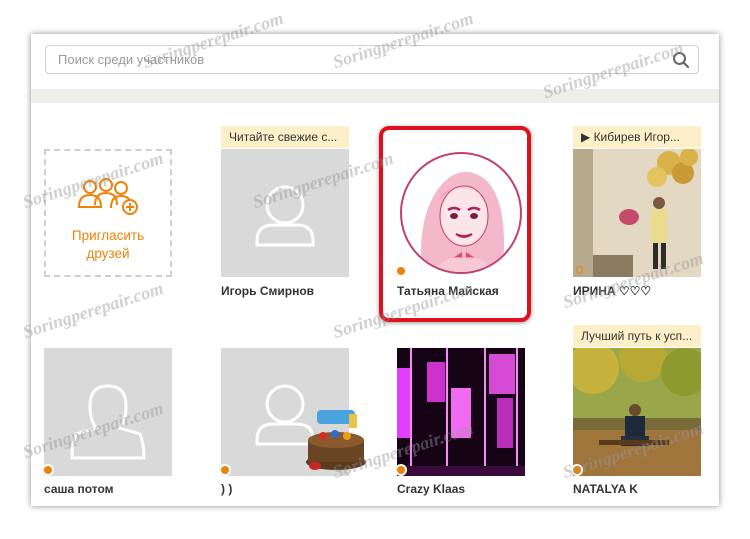 The image size is (750, 539). What do you see at coordinates (375, 96) in the screenshot?
I see `divider-strip` at bounding box center [375, 96].